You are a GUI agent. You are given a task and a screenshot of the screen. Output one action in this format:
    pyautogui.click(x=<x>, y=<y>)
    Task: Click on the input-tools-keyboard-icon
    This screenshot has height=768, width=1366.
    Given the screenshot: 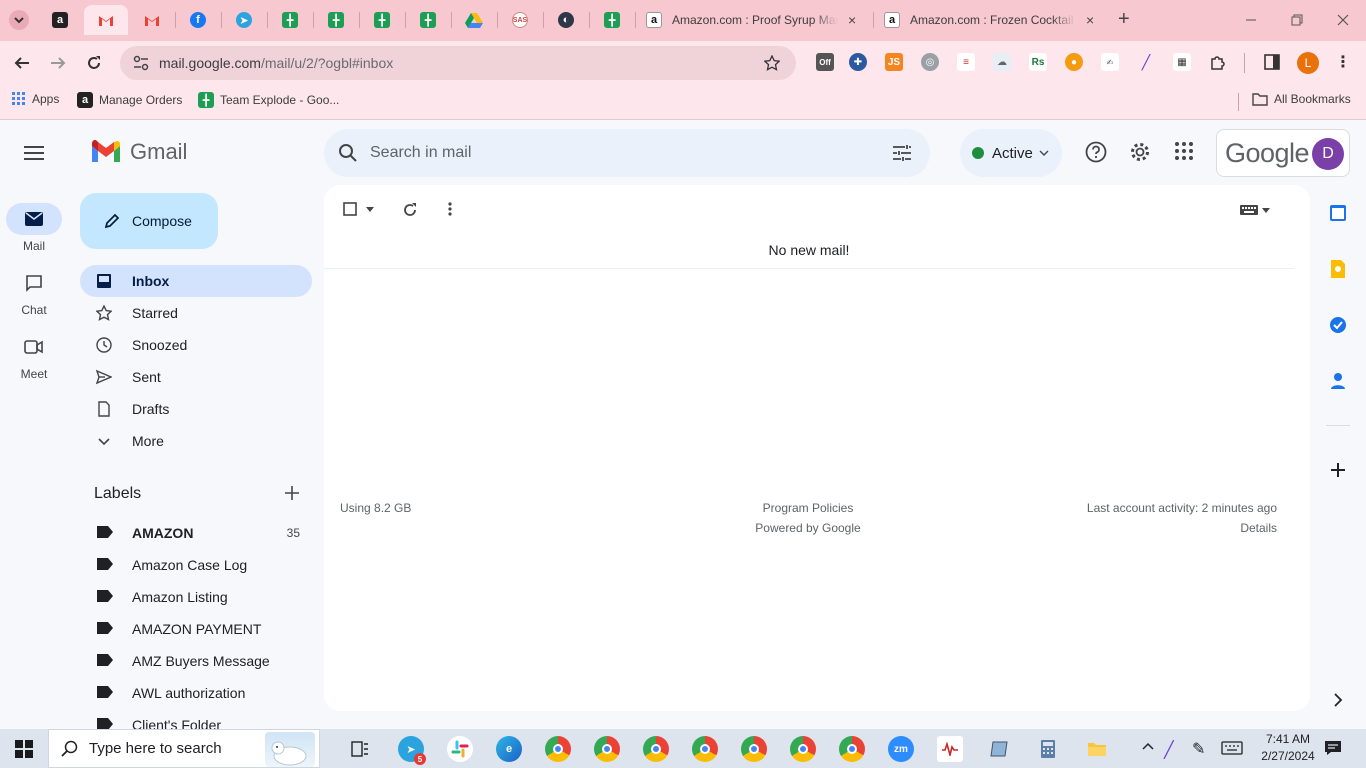 What is the action you would take?
    pyautogui.click(x=1255, y=210)
    